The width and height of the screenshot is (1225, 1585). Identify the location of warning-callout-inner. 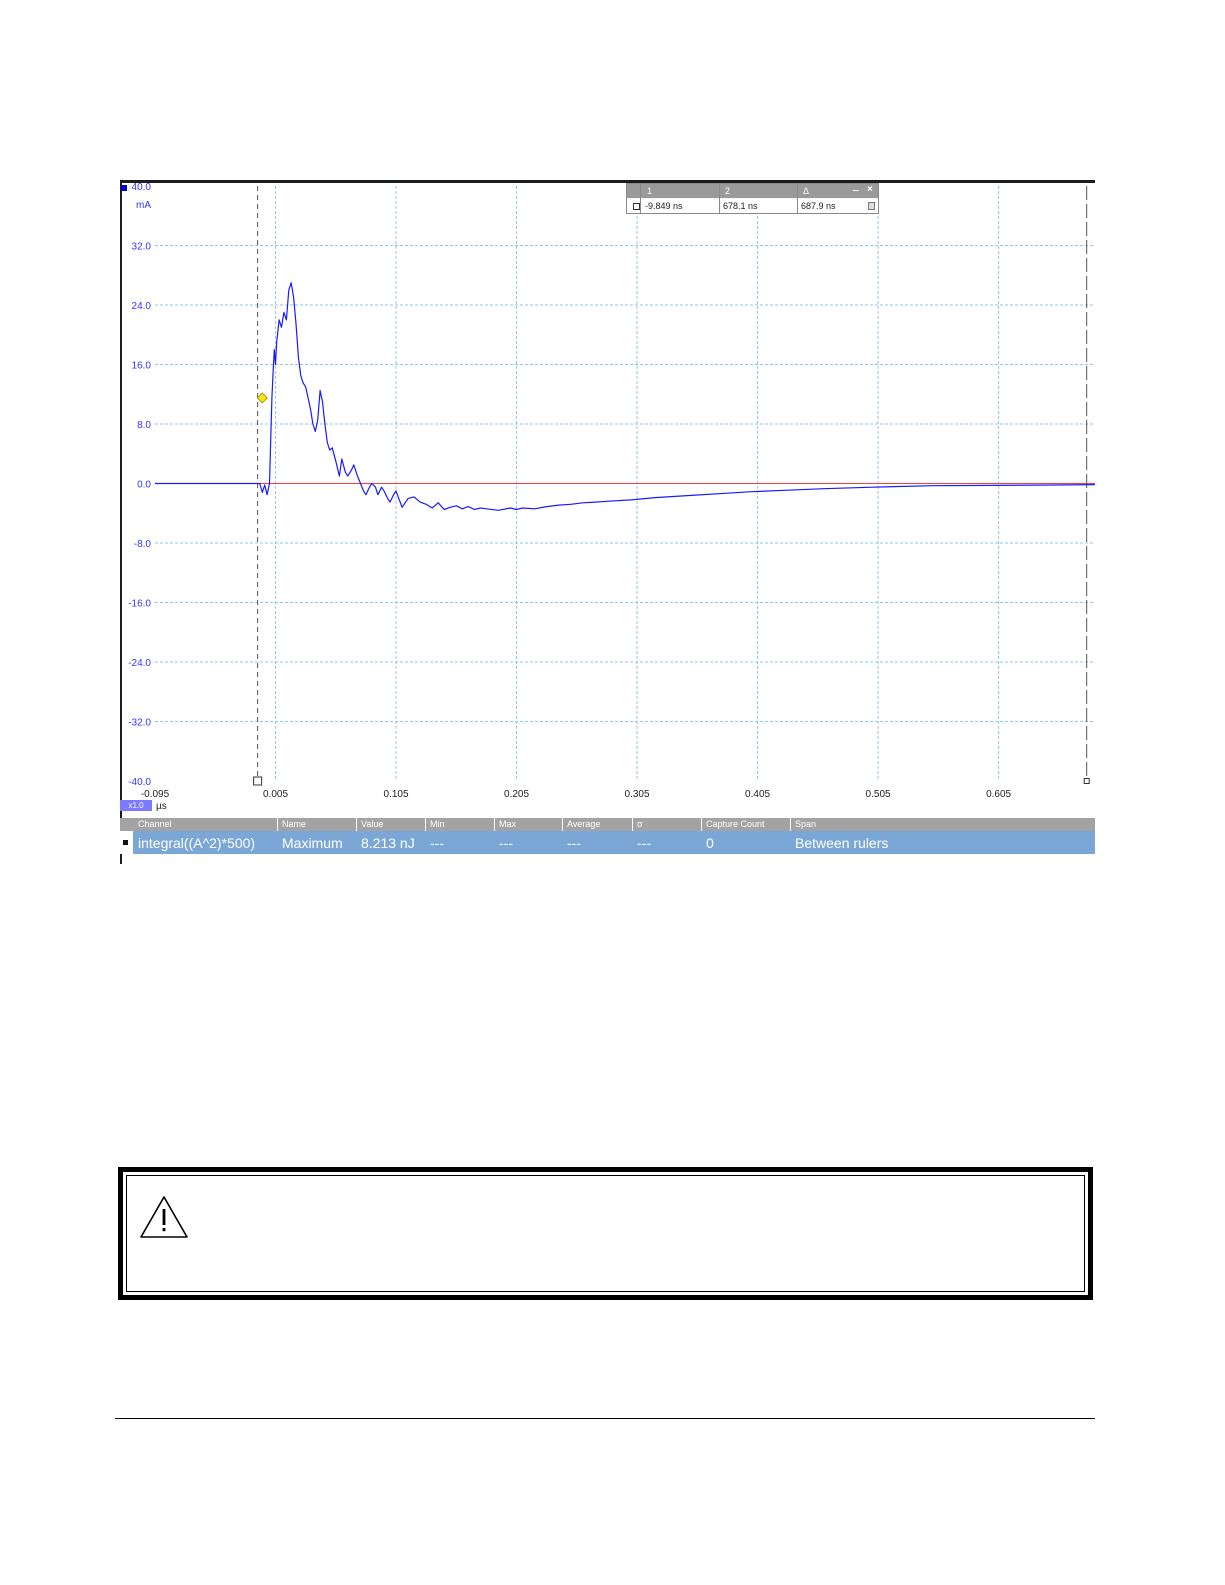
(605, 1233).